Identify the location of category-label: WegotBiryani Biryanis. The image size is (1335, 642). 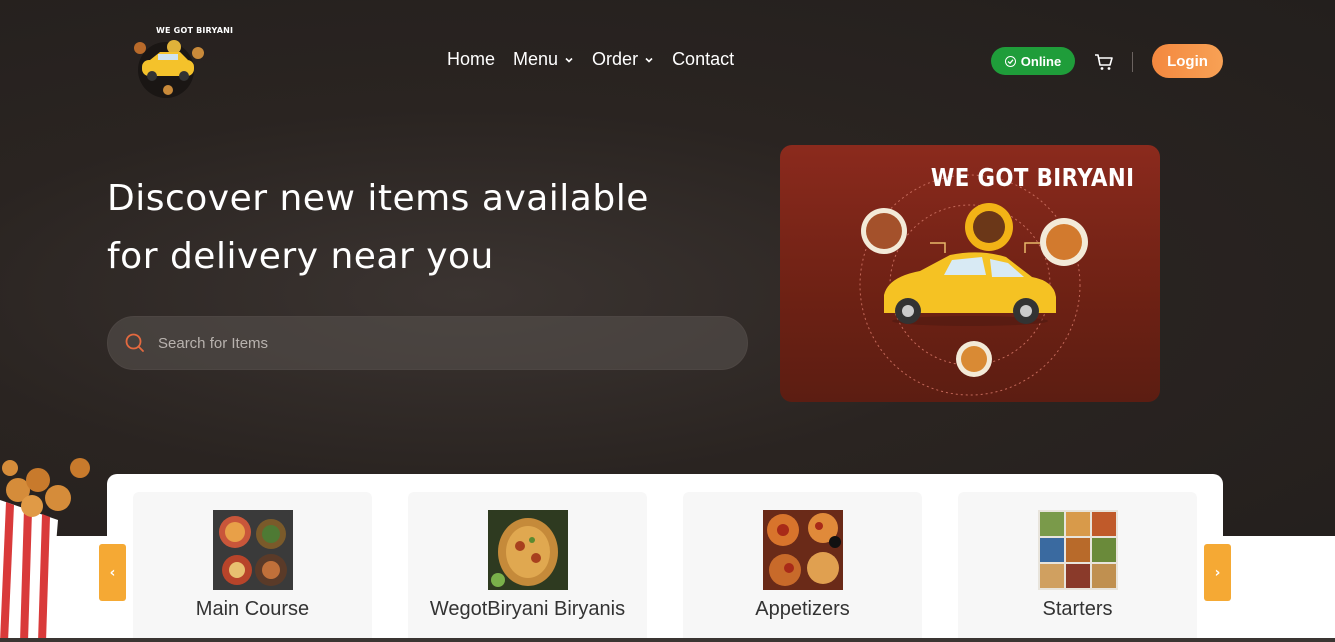
(527, 609).